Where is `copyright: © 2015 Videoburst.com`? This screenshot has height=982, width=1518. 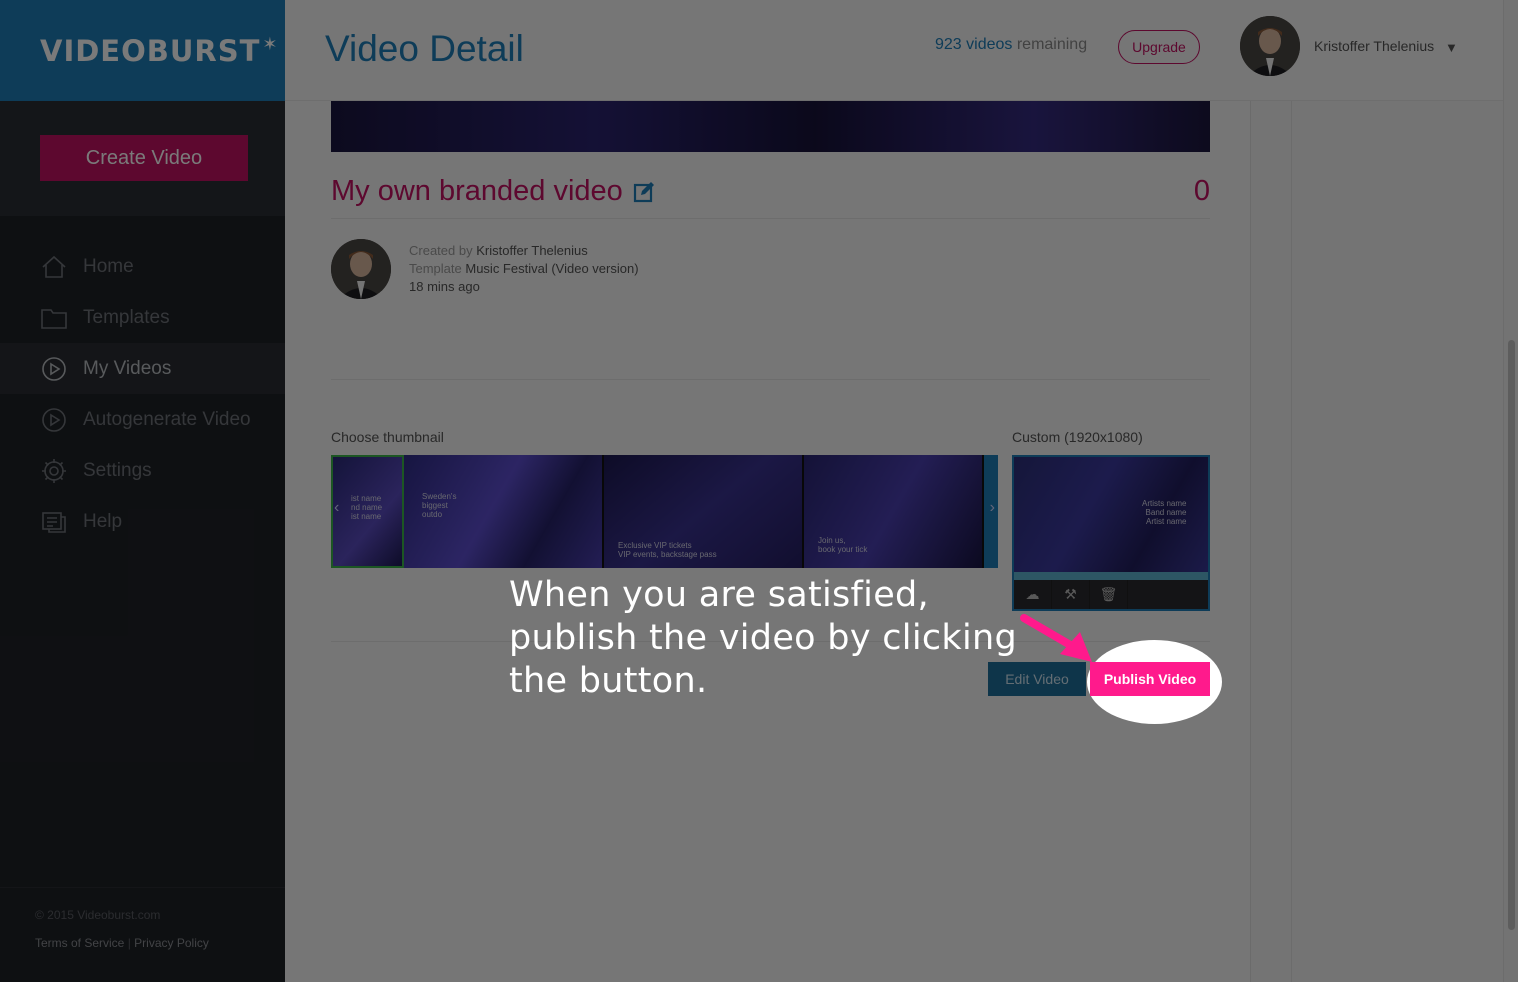 copyright: © 2015 Videoburst.com is located at coordinates (98, 915).